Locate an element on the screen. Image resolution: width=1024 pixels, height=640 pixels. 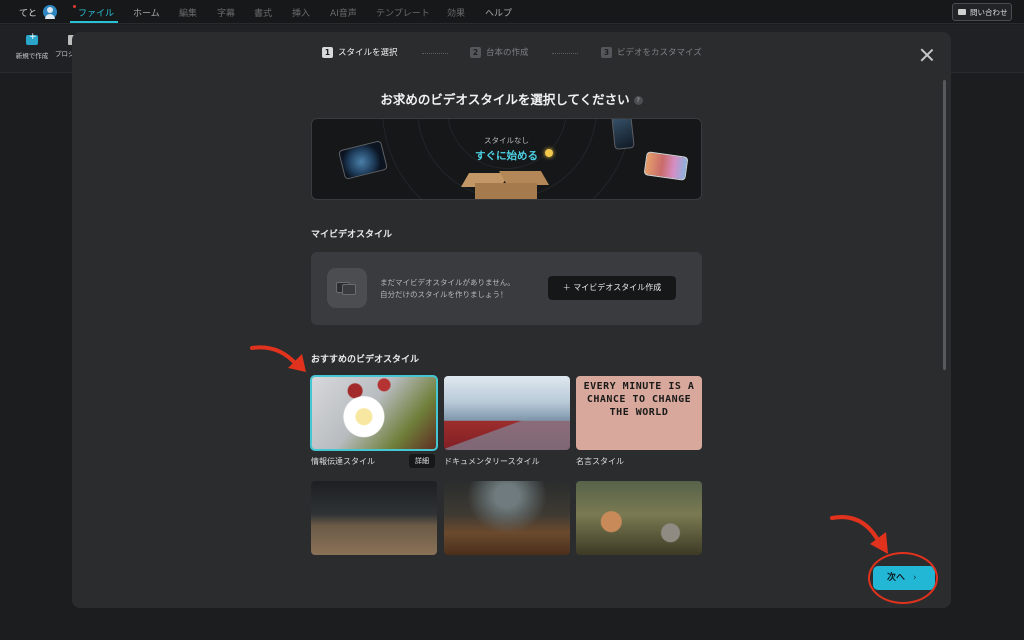
menu-format: 書式 is located at coordinates (263, 12).